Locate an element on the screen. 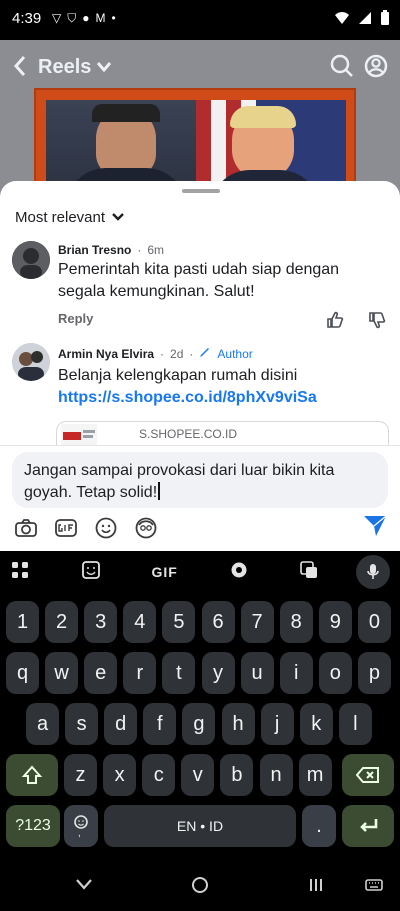 Image resolution: width=400 pixels, height=911 pixels. letter-key: i is located at coordinates (296, 673).